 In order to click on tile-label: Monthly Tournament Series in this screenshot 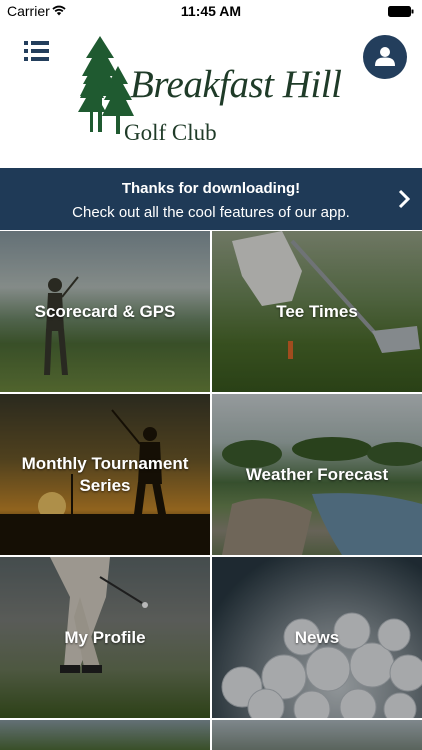, I will do `click(105, 474)`.